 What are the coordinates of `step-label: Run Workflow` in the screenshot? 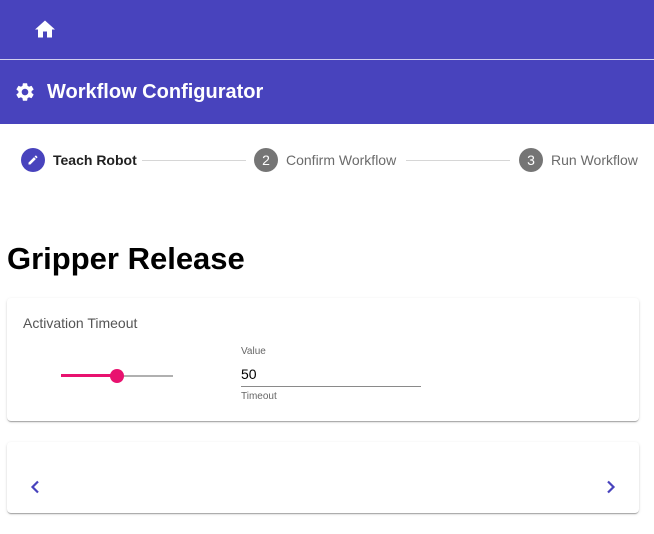 It's located at (594, 160).